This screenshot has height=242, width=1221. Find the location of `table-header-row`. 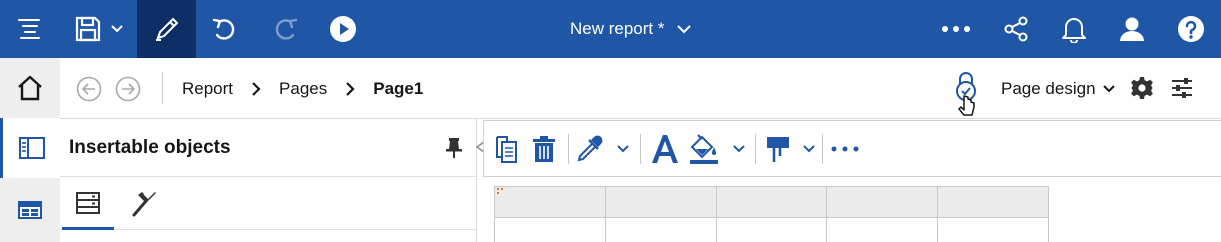

table-header-row is located at coordinates (771, 202).